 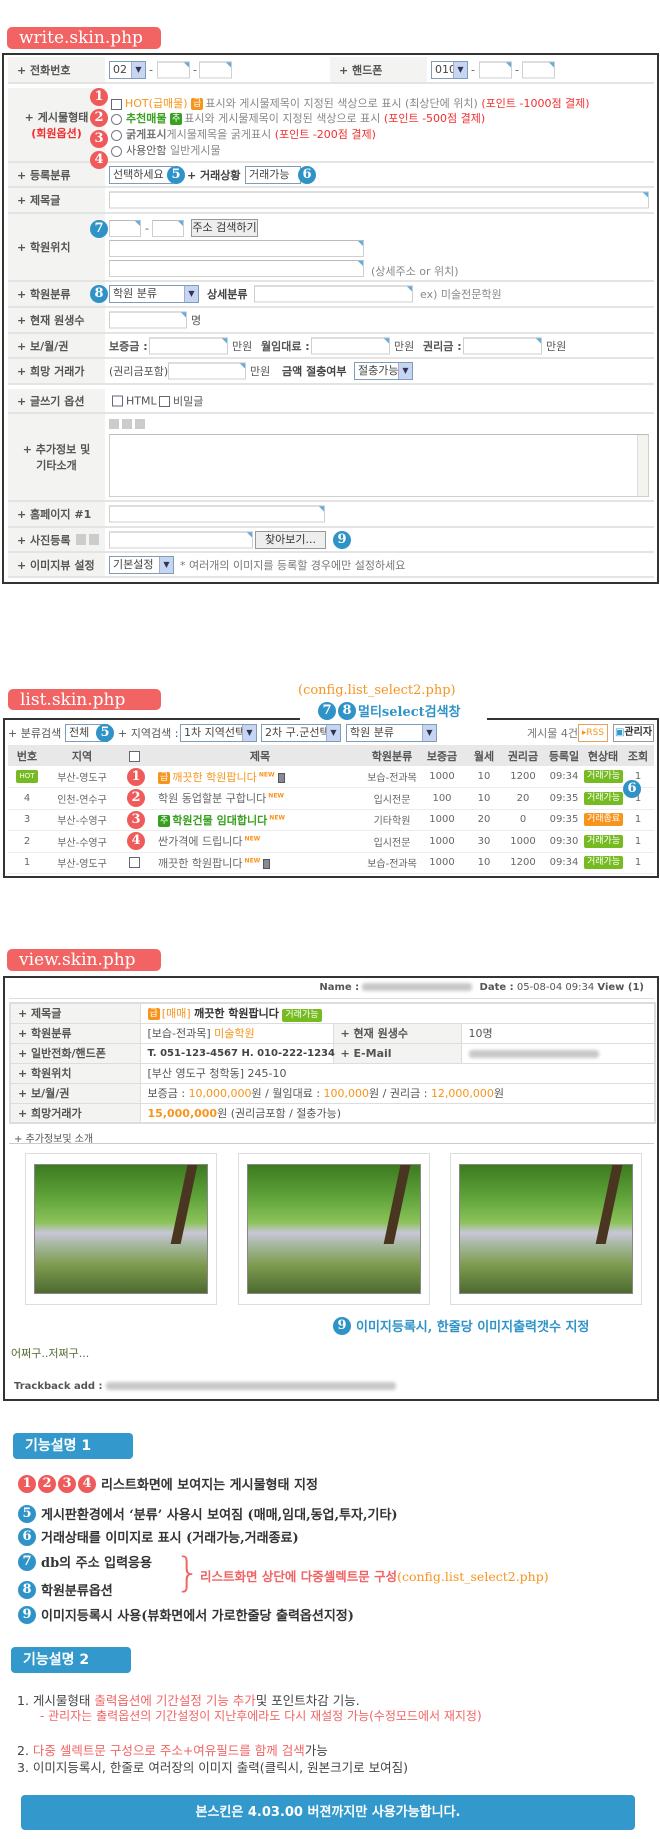 I want to click on detail-type-input, so click(x=333, y=294).